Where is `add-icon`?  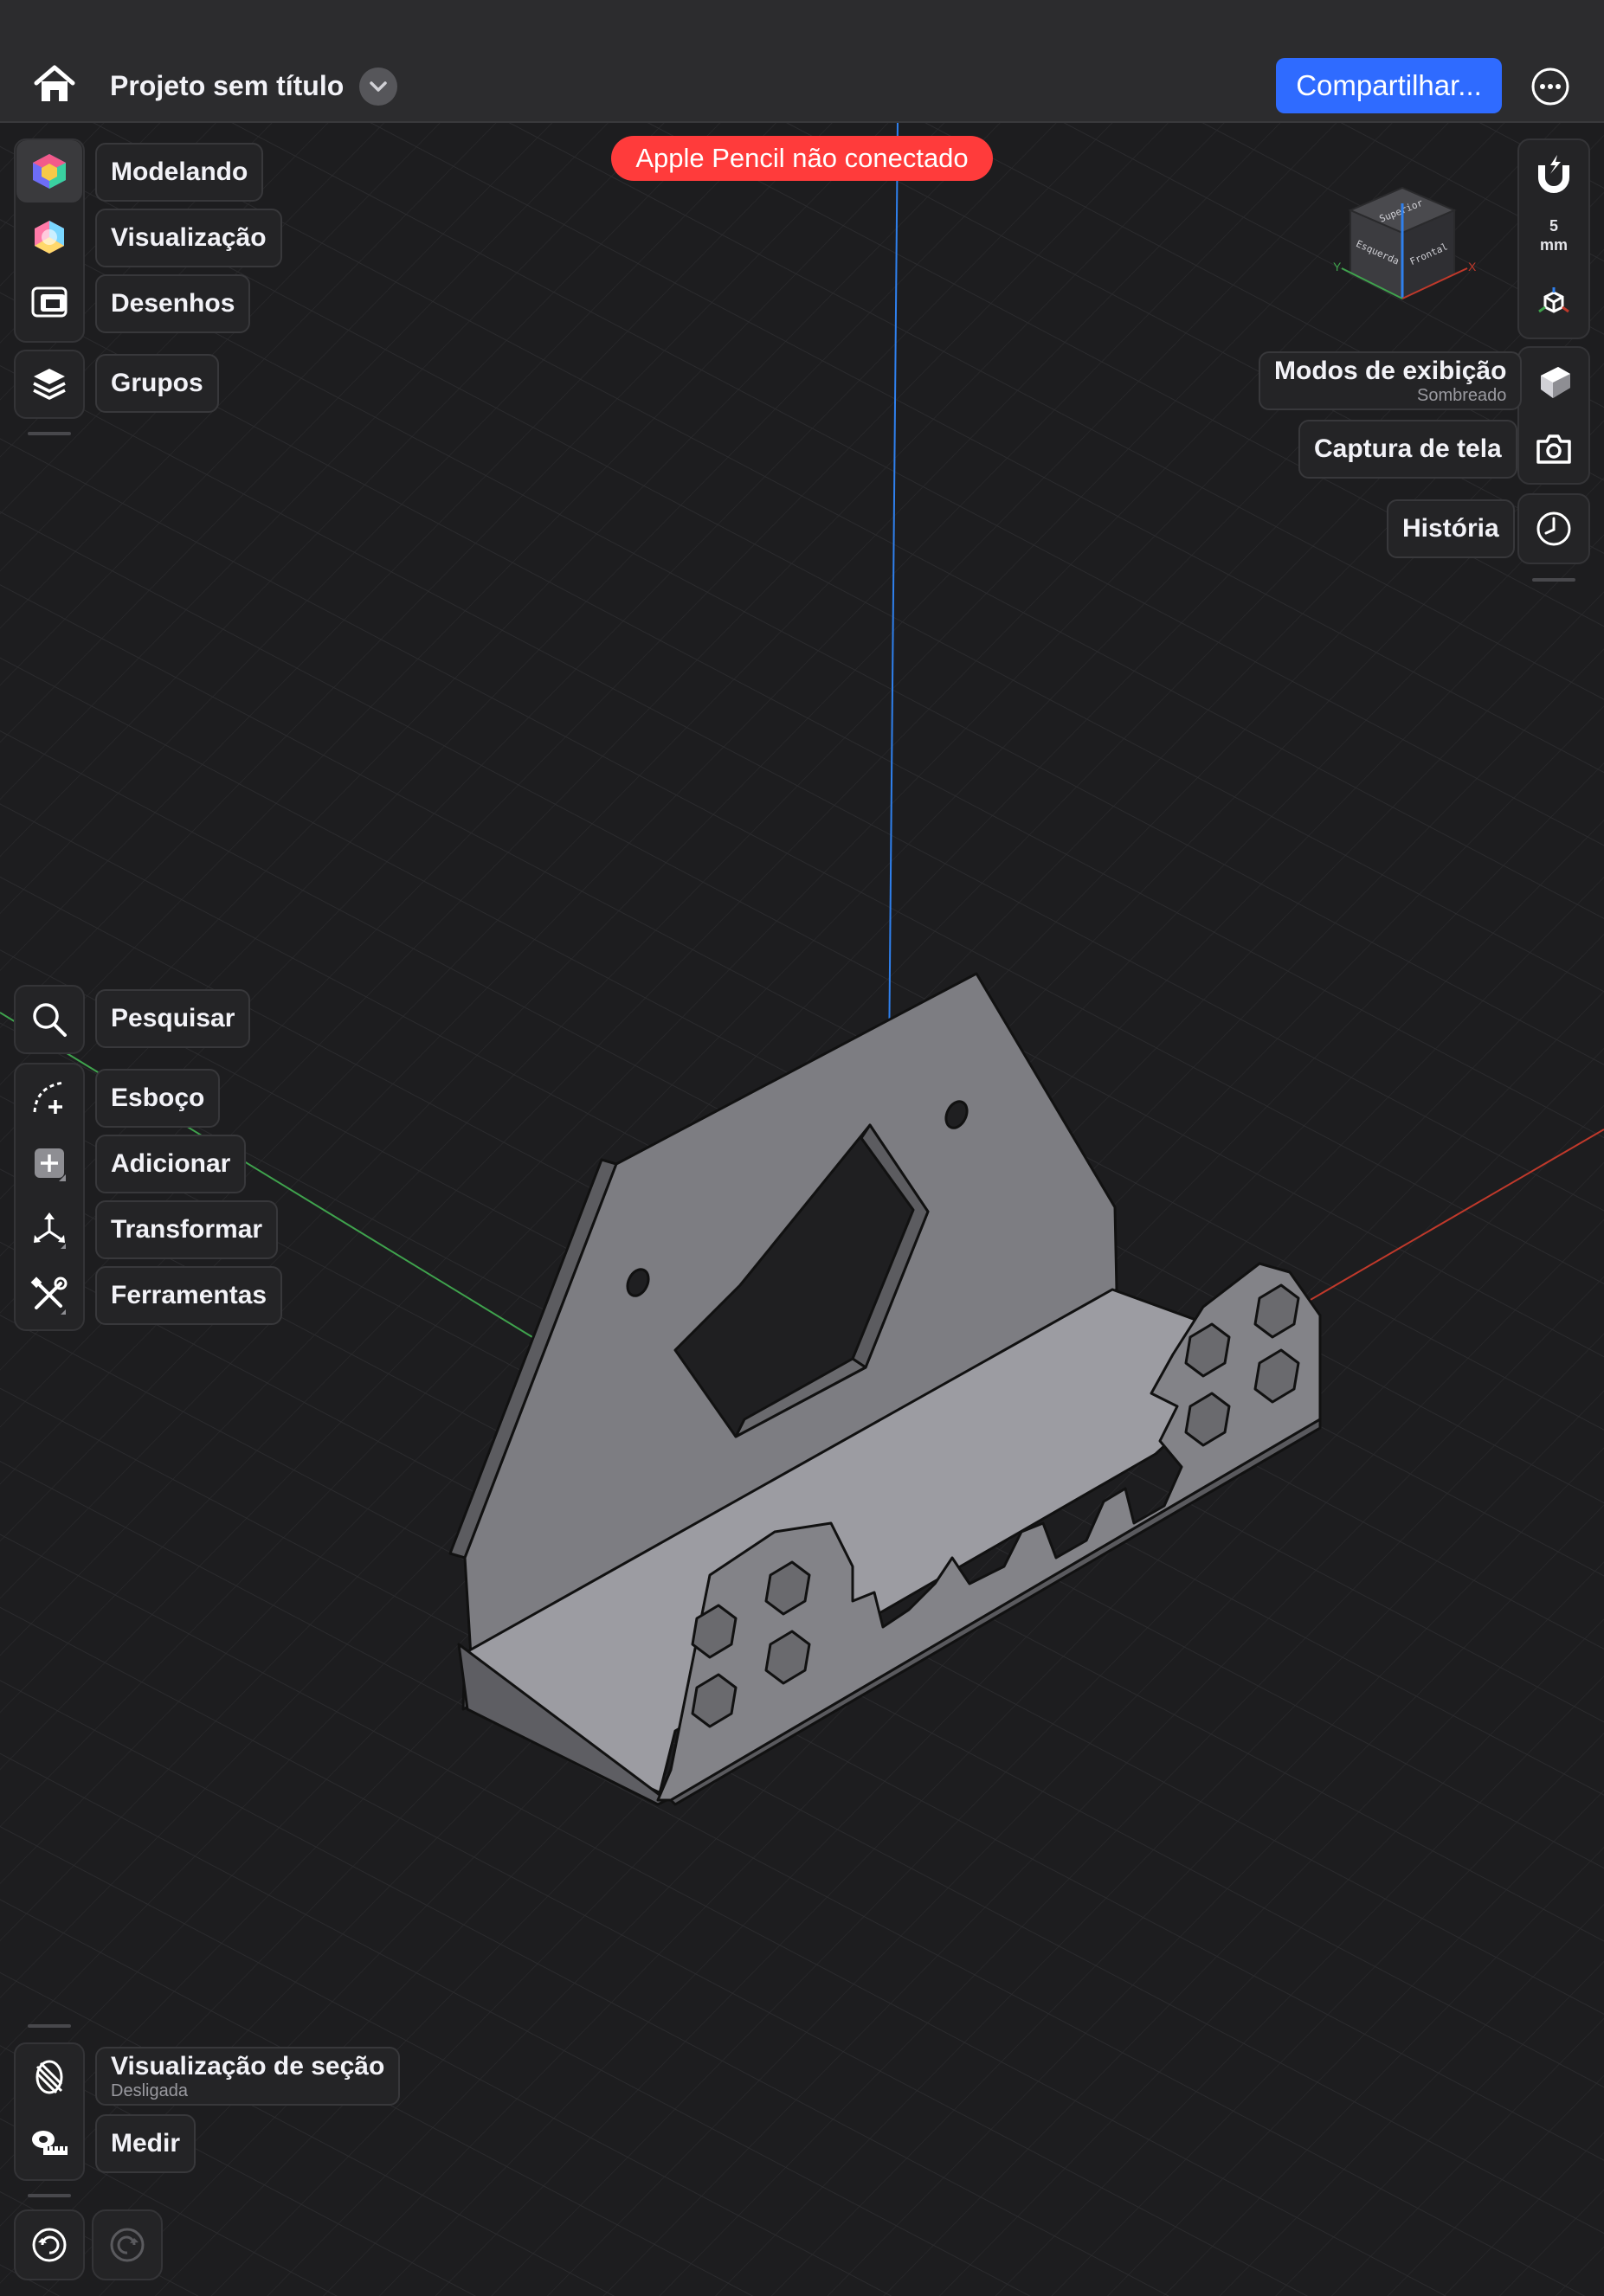
add-icon is located at coordinates (50, 1164).